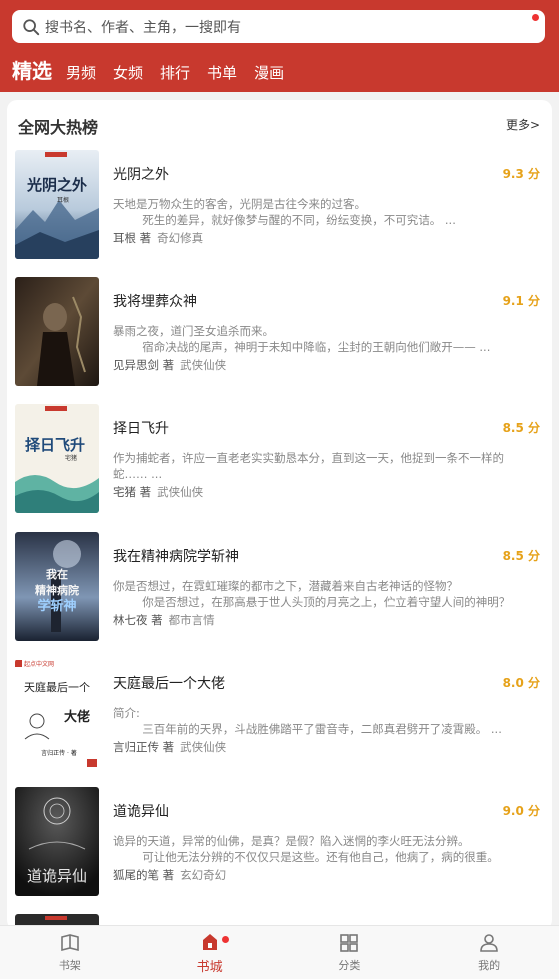 The height and width of the screenshot is (979, 559). What do you see at coordinates (175, 73) in the screenshot?
I see `tab-ranking: 排行` at bounding box center [175, 73].